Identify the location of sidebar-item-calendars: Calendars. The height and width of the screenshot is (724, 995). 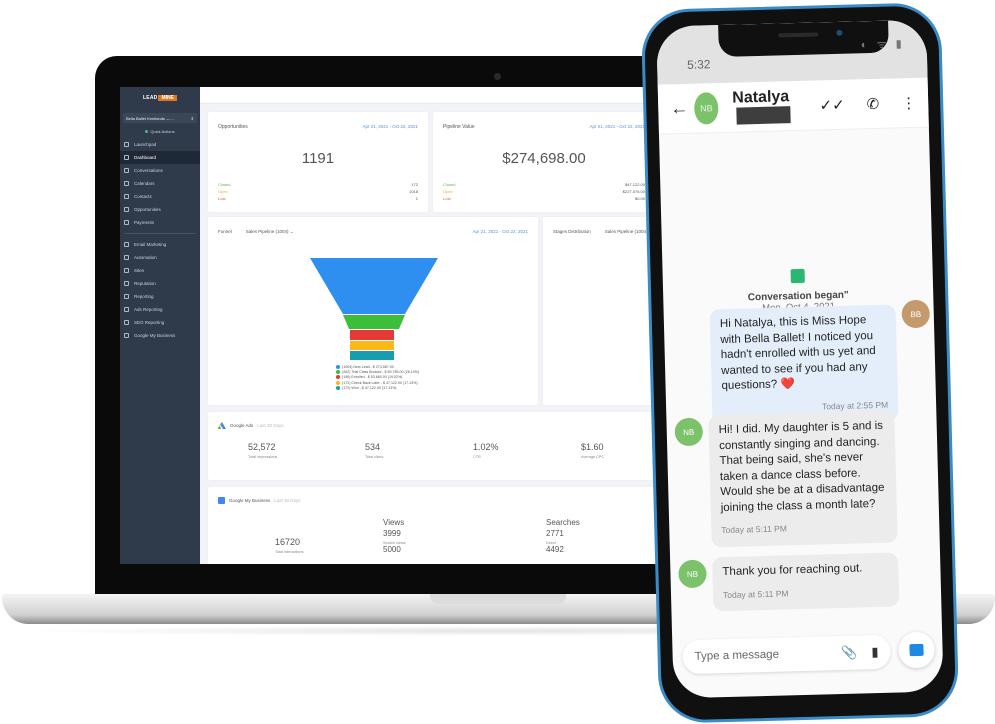
(160, 183).